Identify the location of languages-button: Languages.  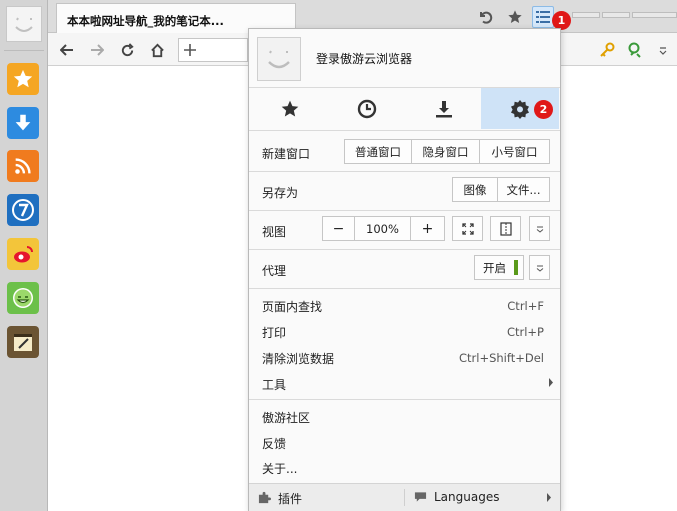
(482, 497).